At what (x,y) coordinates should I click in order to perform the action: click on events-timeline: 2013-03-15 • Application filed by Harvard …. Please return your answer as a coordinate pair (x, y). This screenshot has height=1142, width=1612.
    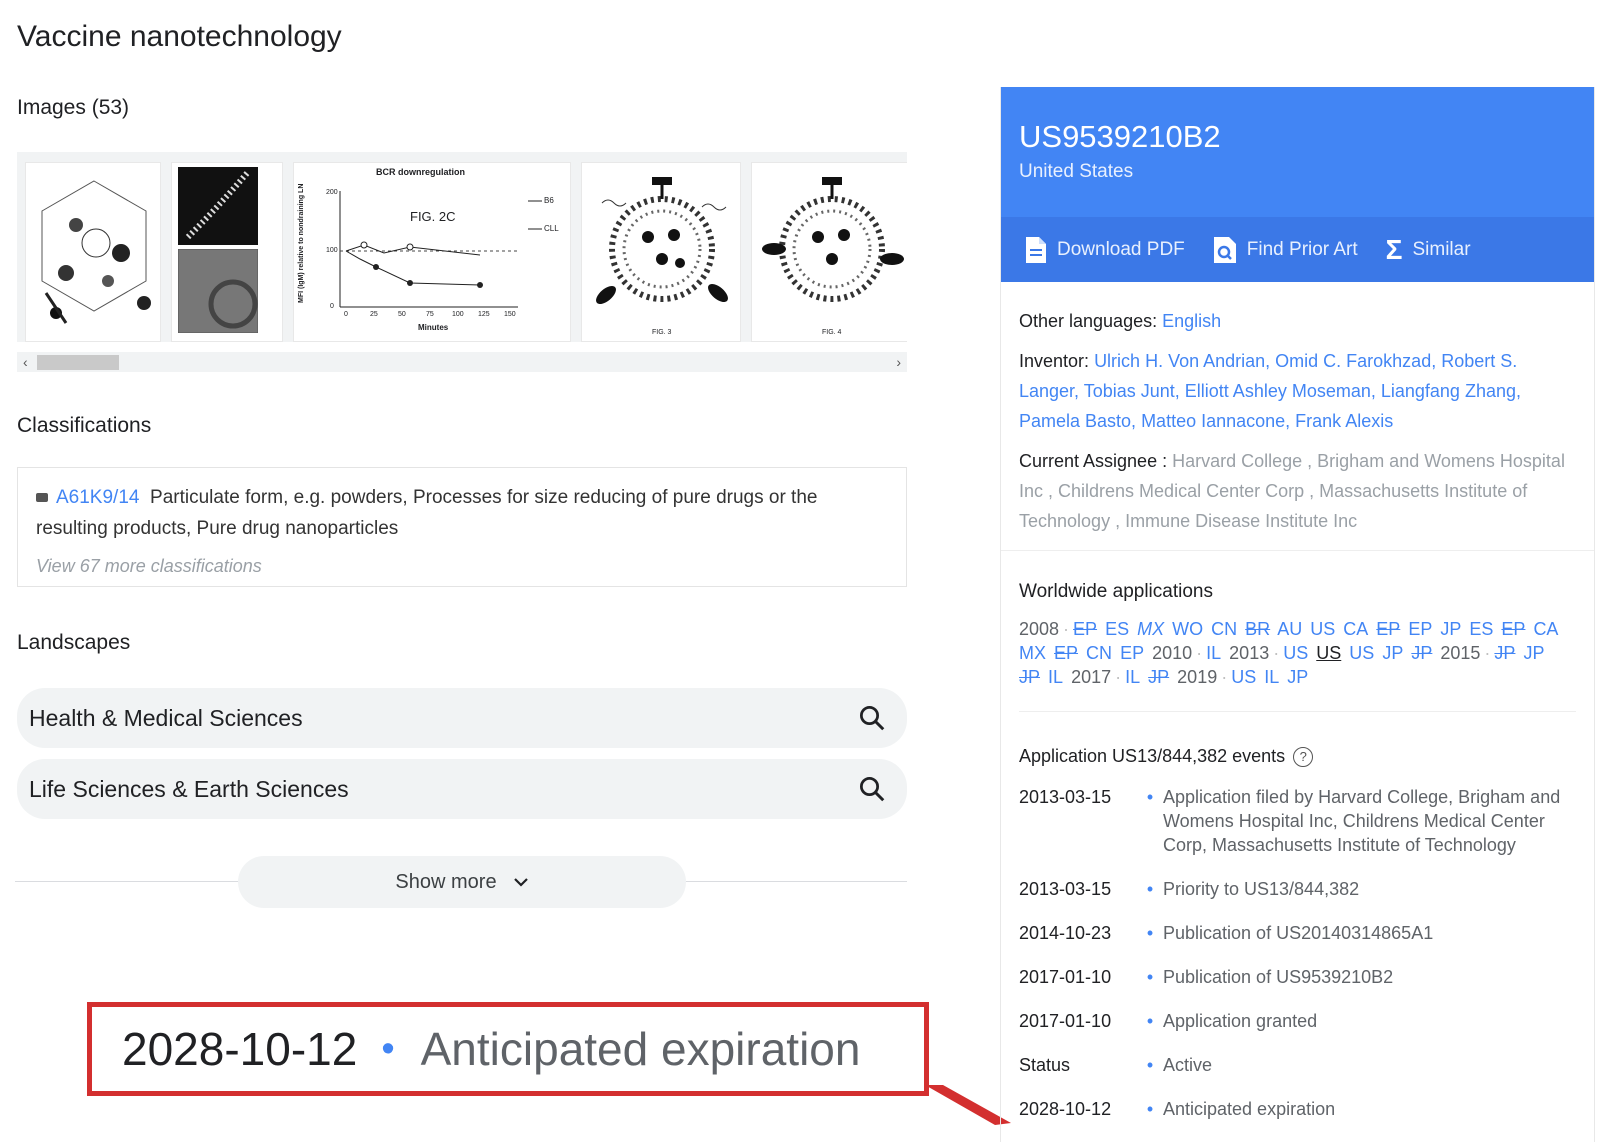
    Looking at the image, I should click on (1297, 953).